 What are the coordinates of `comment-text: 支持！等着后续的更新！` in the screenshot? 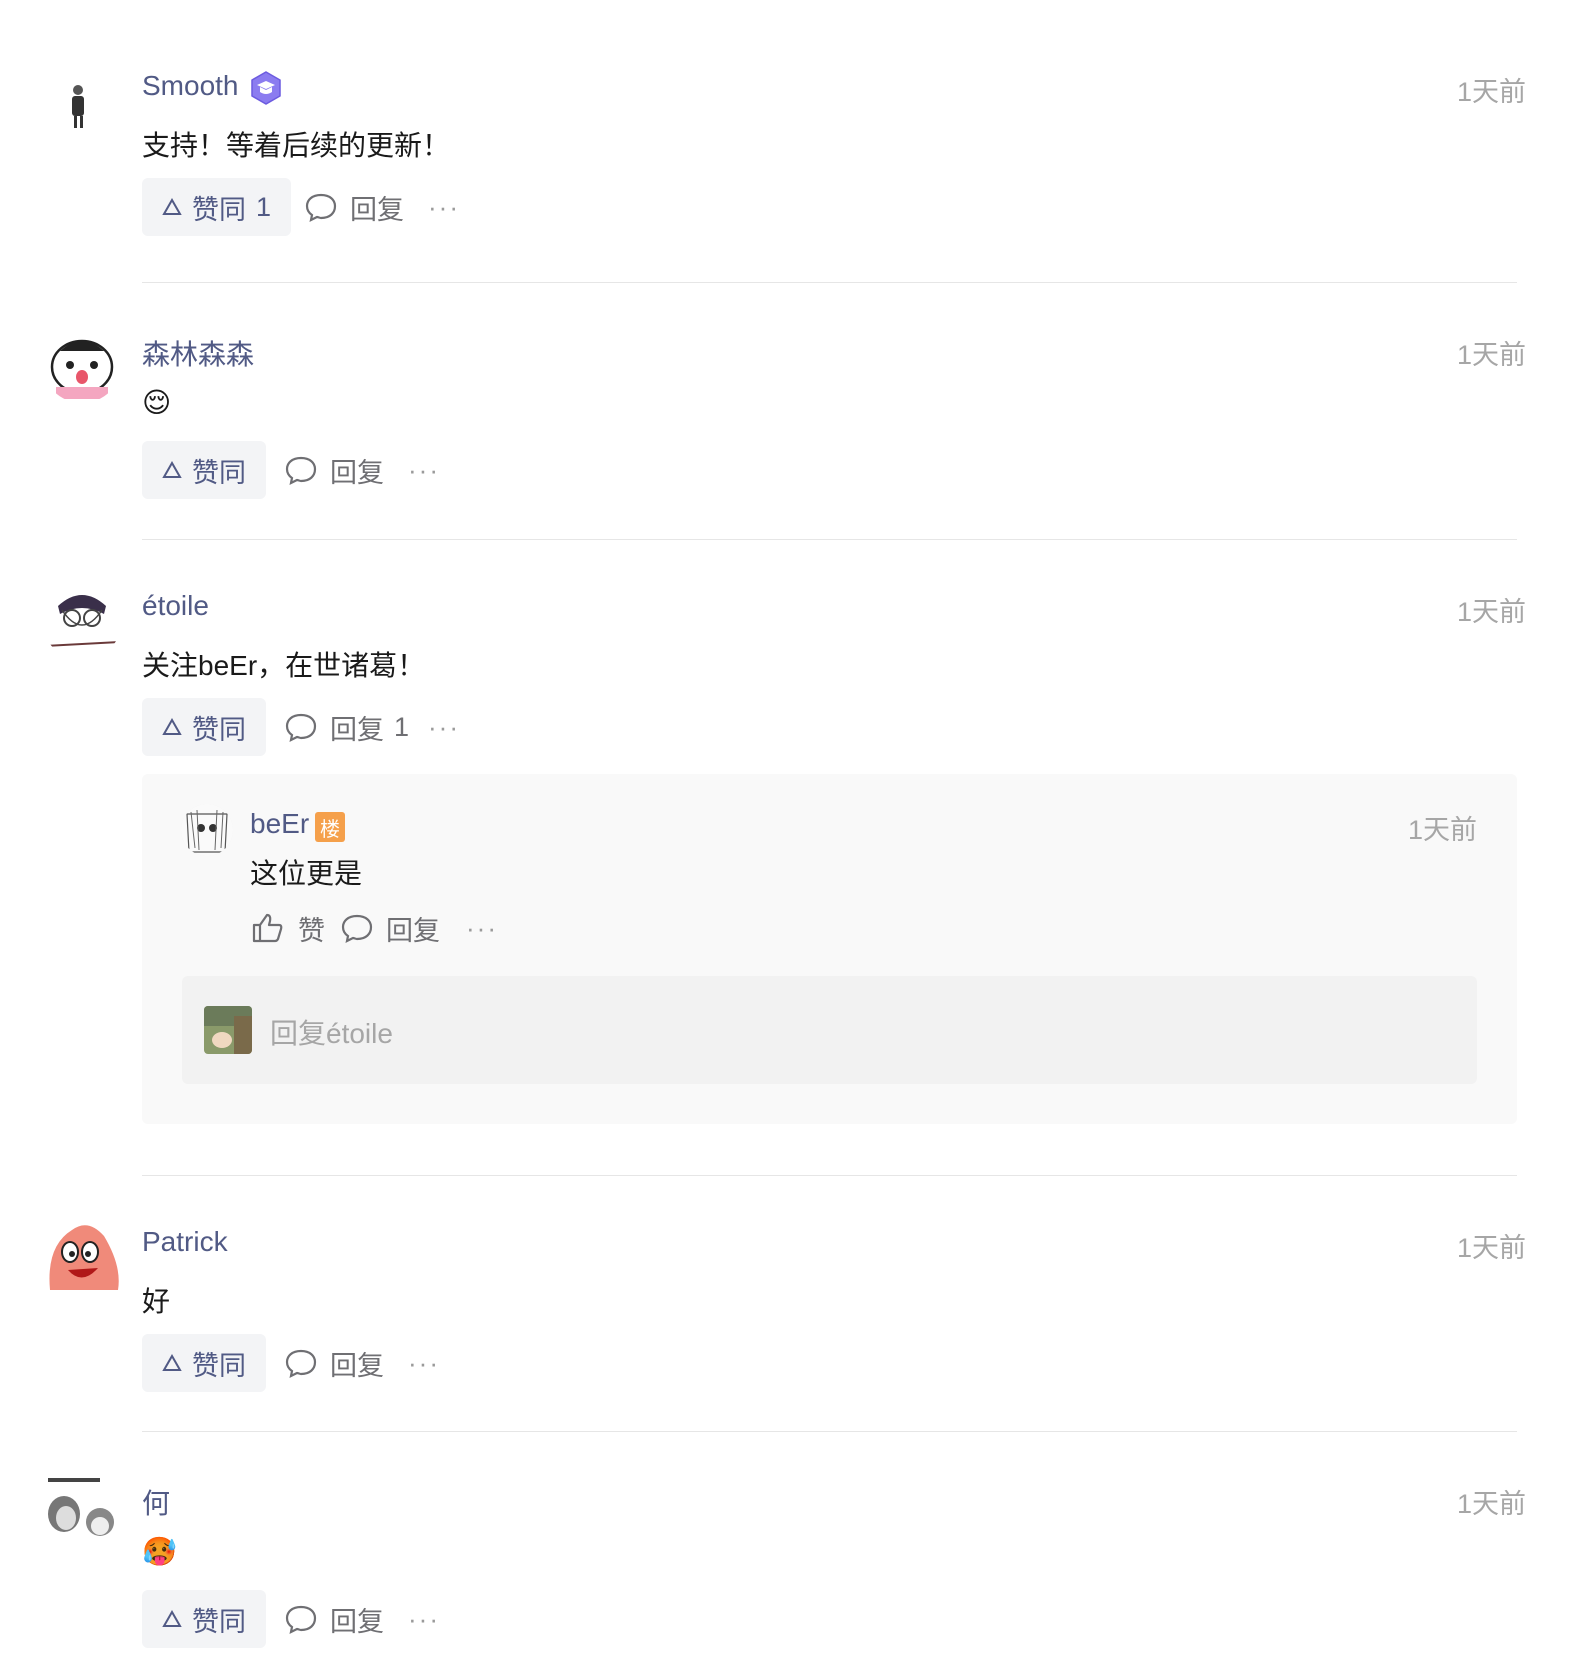 It's located at (296, 145).